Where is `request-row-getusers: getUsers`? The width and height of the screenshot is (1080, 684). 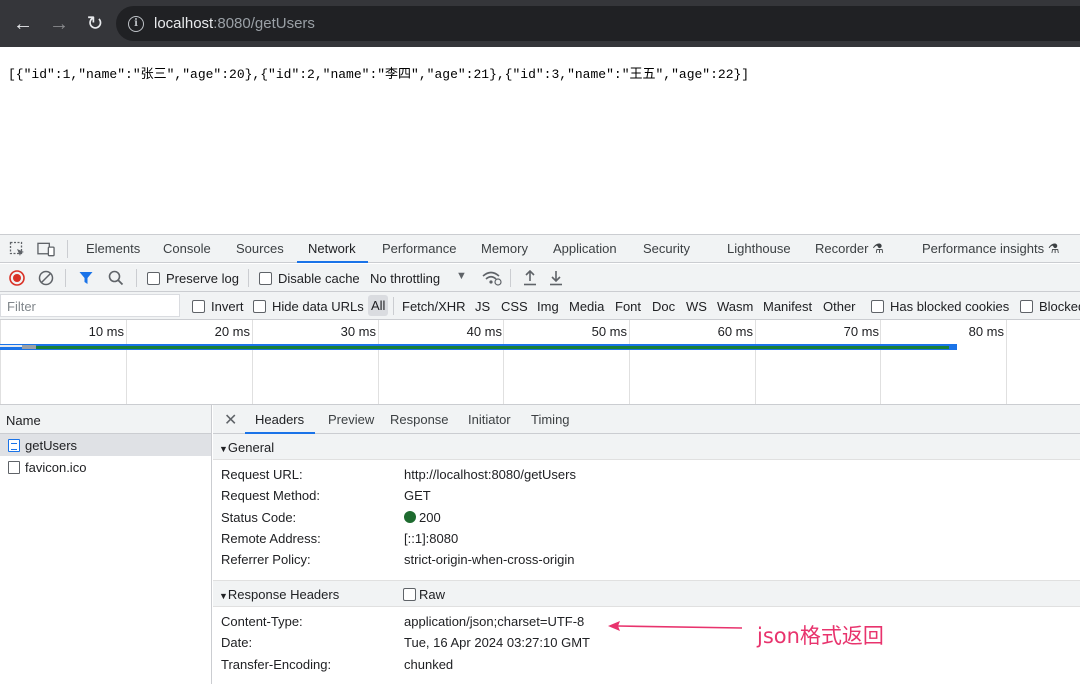 request-row-getusers: getUsers is located at coordinates (105, 445).